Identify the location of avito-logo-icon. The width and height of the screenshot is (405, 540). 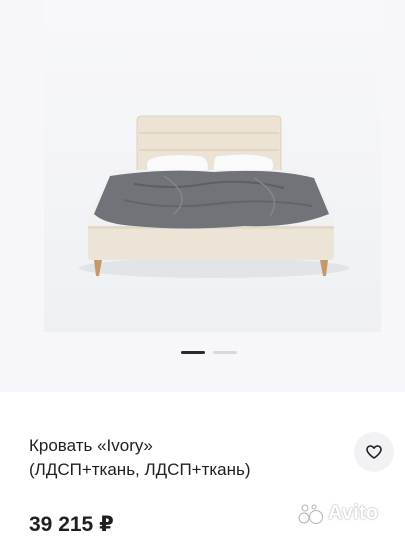
(310, 514).